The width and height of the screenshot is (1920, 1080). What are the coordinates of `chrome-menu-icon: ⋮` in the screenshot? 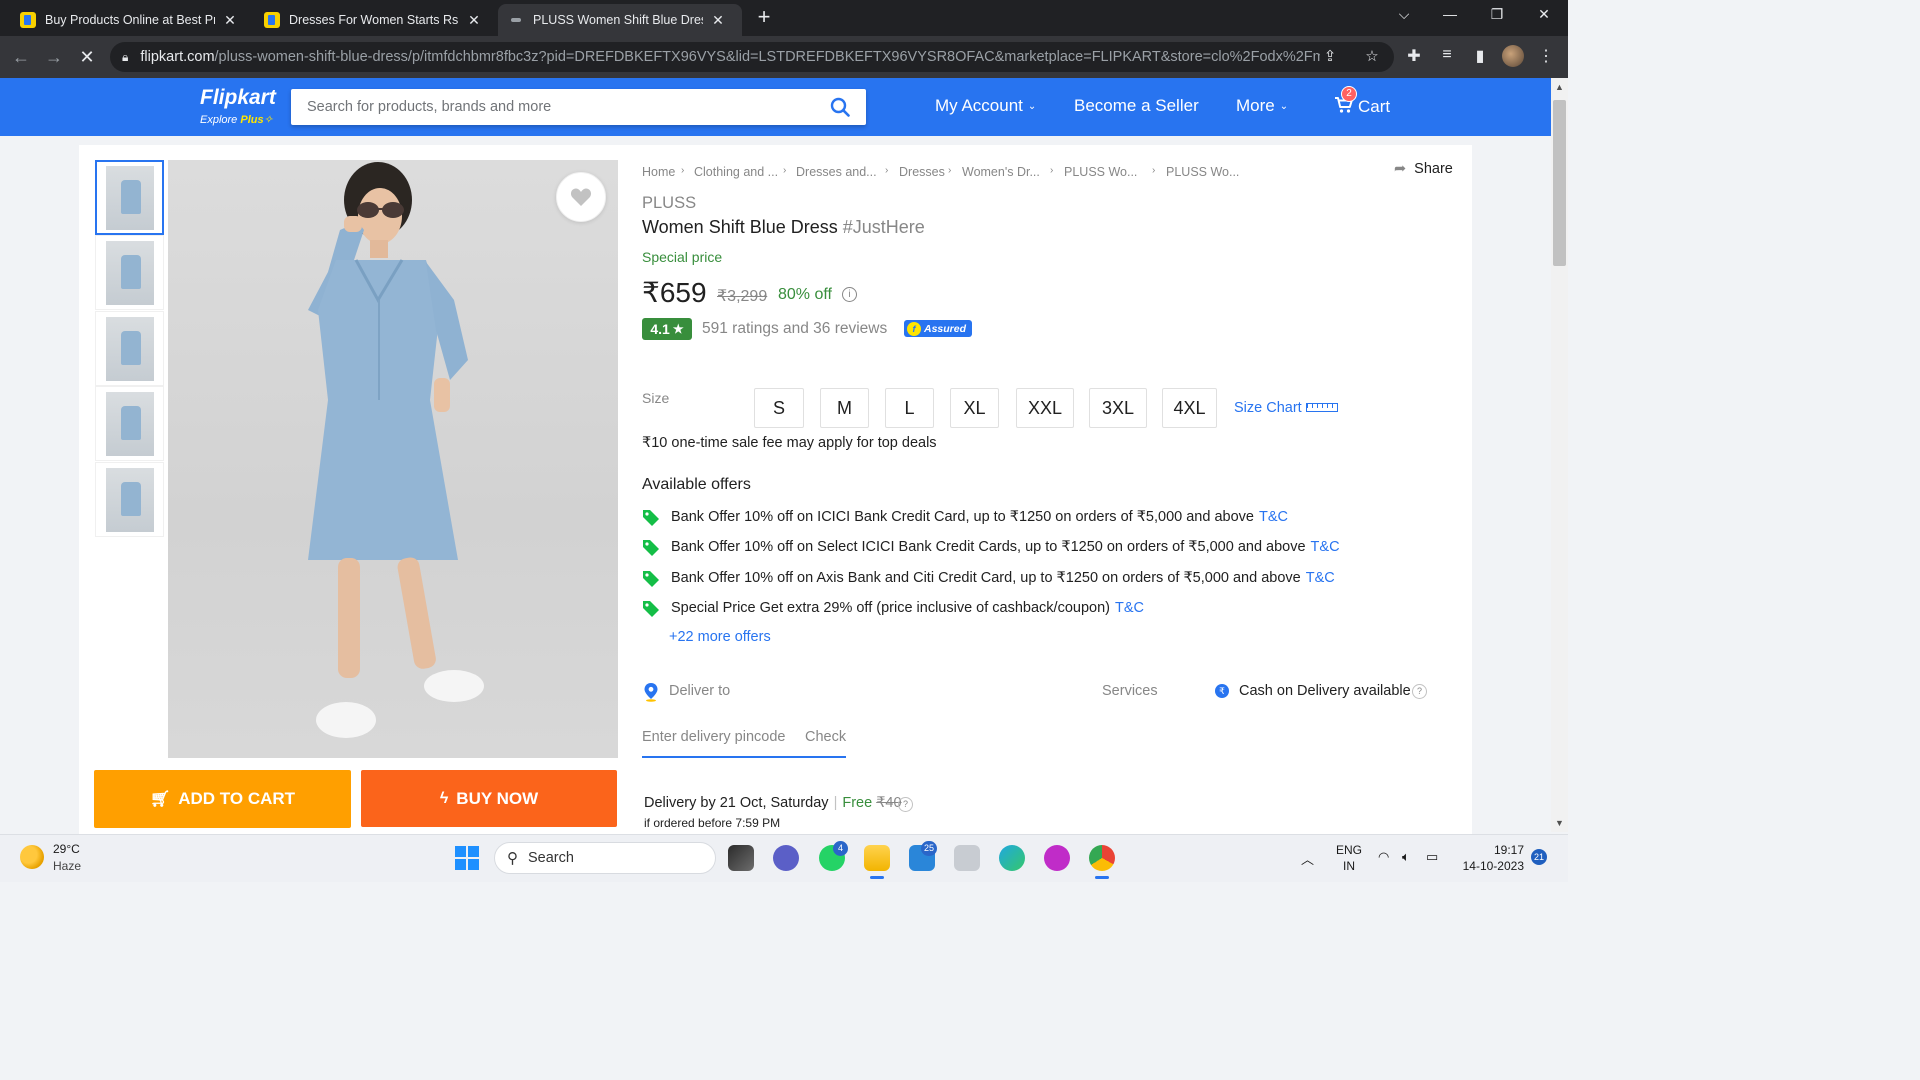 It's located at (1546, 56).